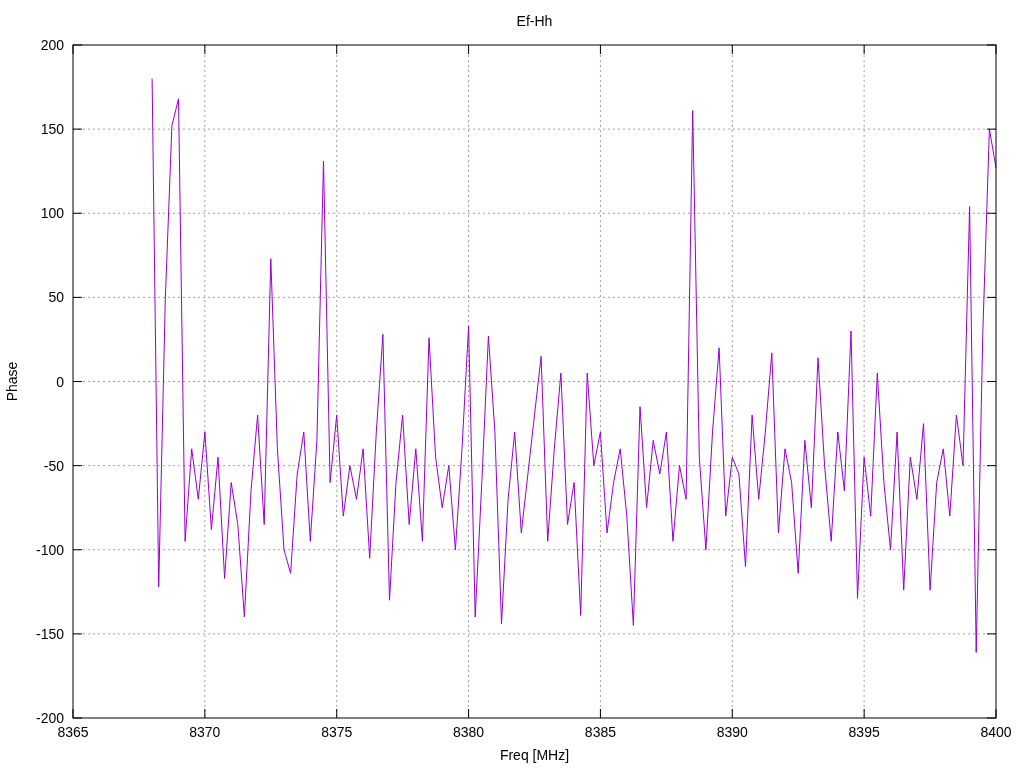 The width and height of the screenshot is (1024, 768). I want to click on x-tick-label: 8365, so click(73, 732).